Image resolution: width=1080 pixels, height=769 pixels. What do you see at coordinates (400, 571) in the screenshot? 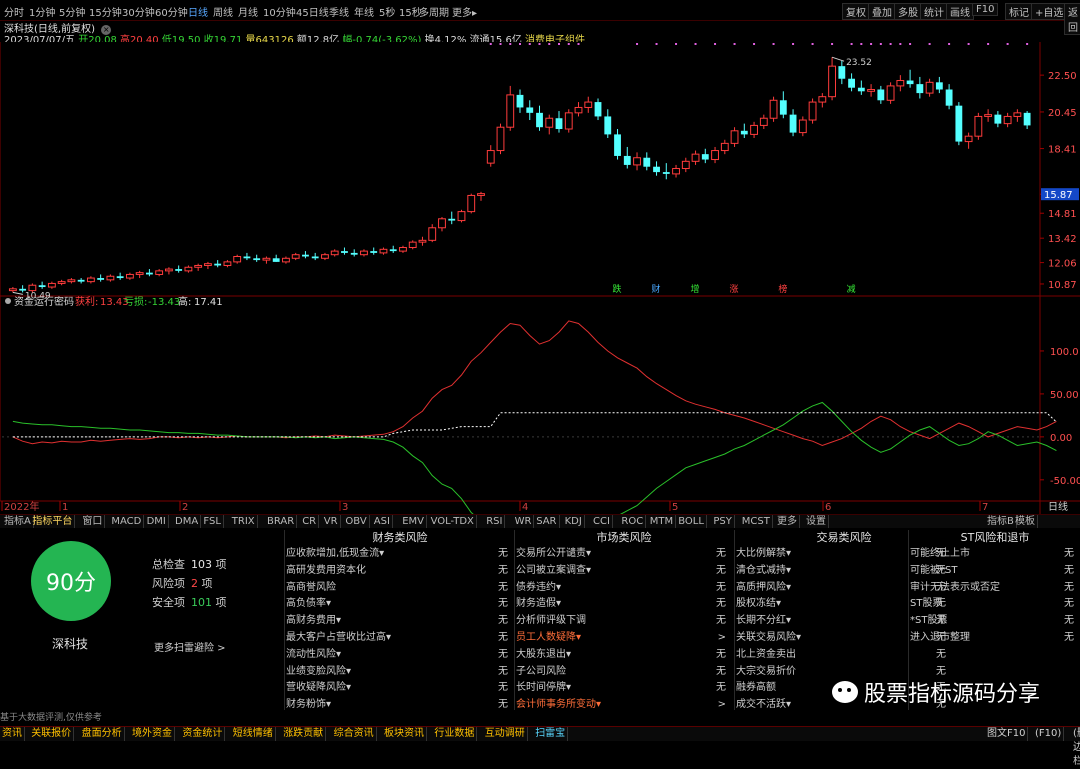
I see `risk-row: 高研发费用资本化 无` at bounding box center [400, 571].